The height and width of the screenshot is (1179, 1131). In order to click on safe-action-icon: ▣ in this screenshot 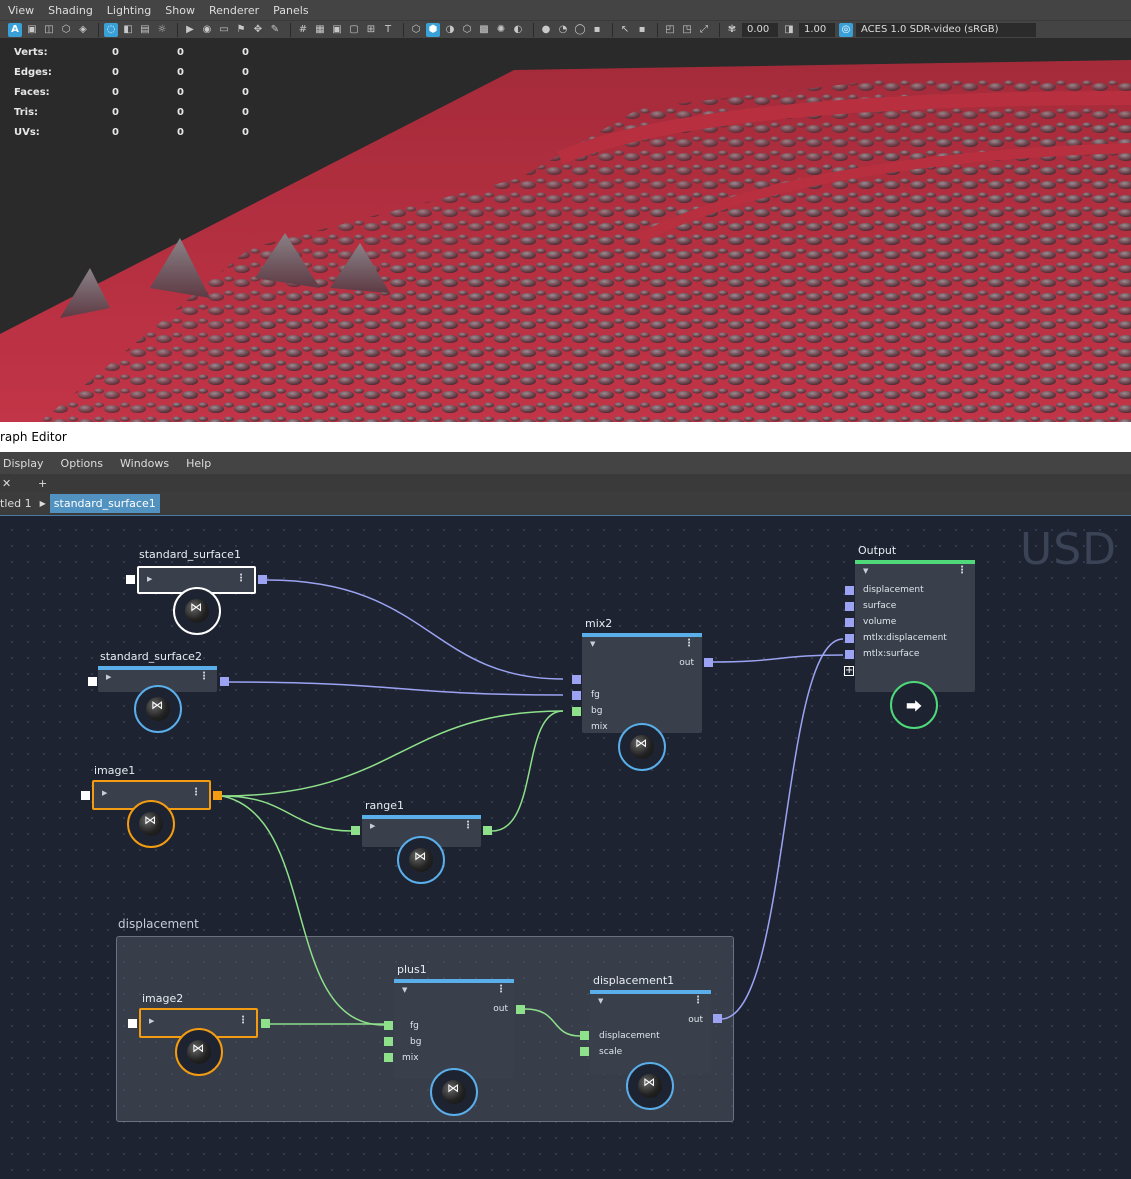, I will do `click(337, 30)`.